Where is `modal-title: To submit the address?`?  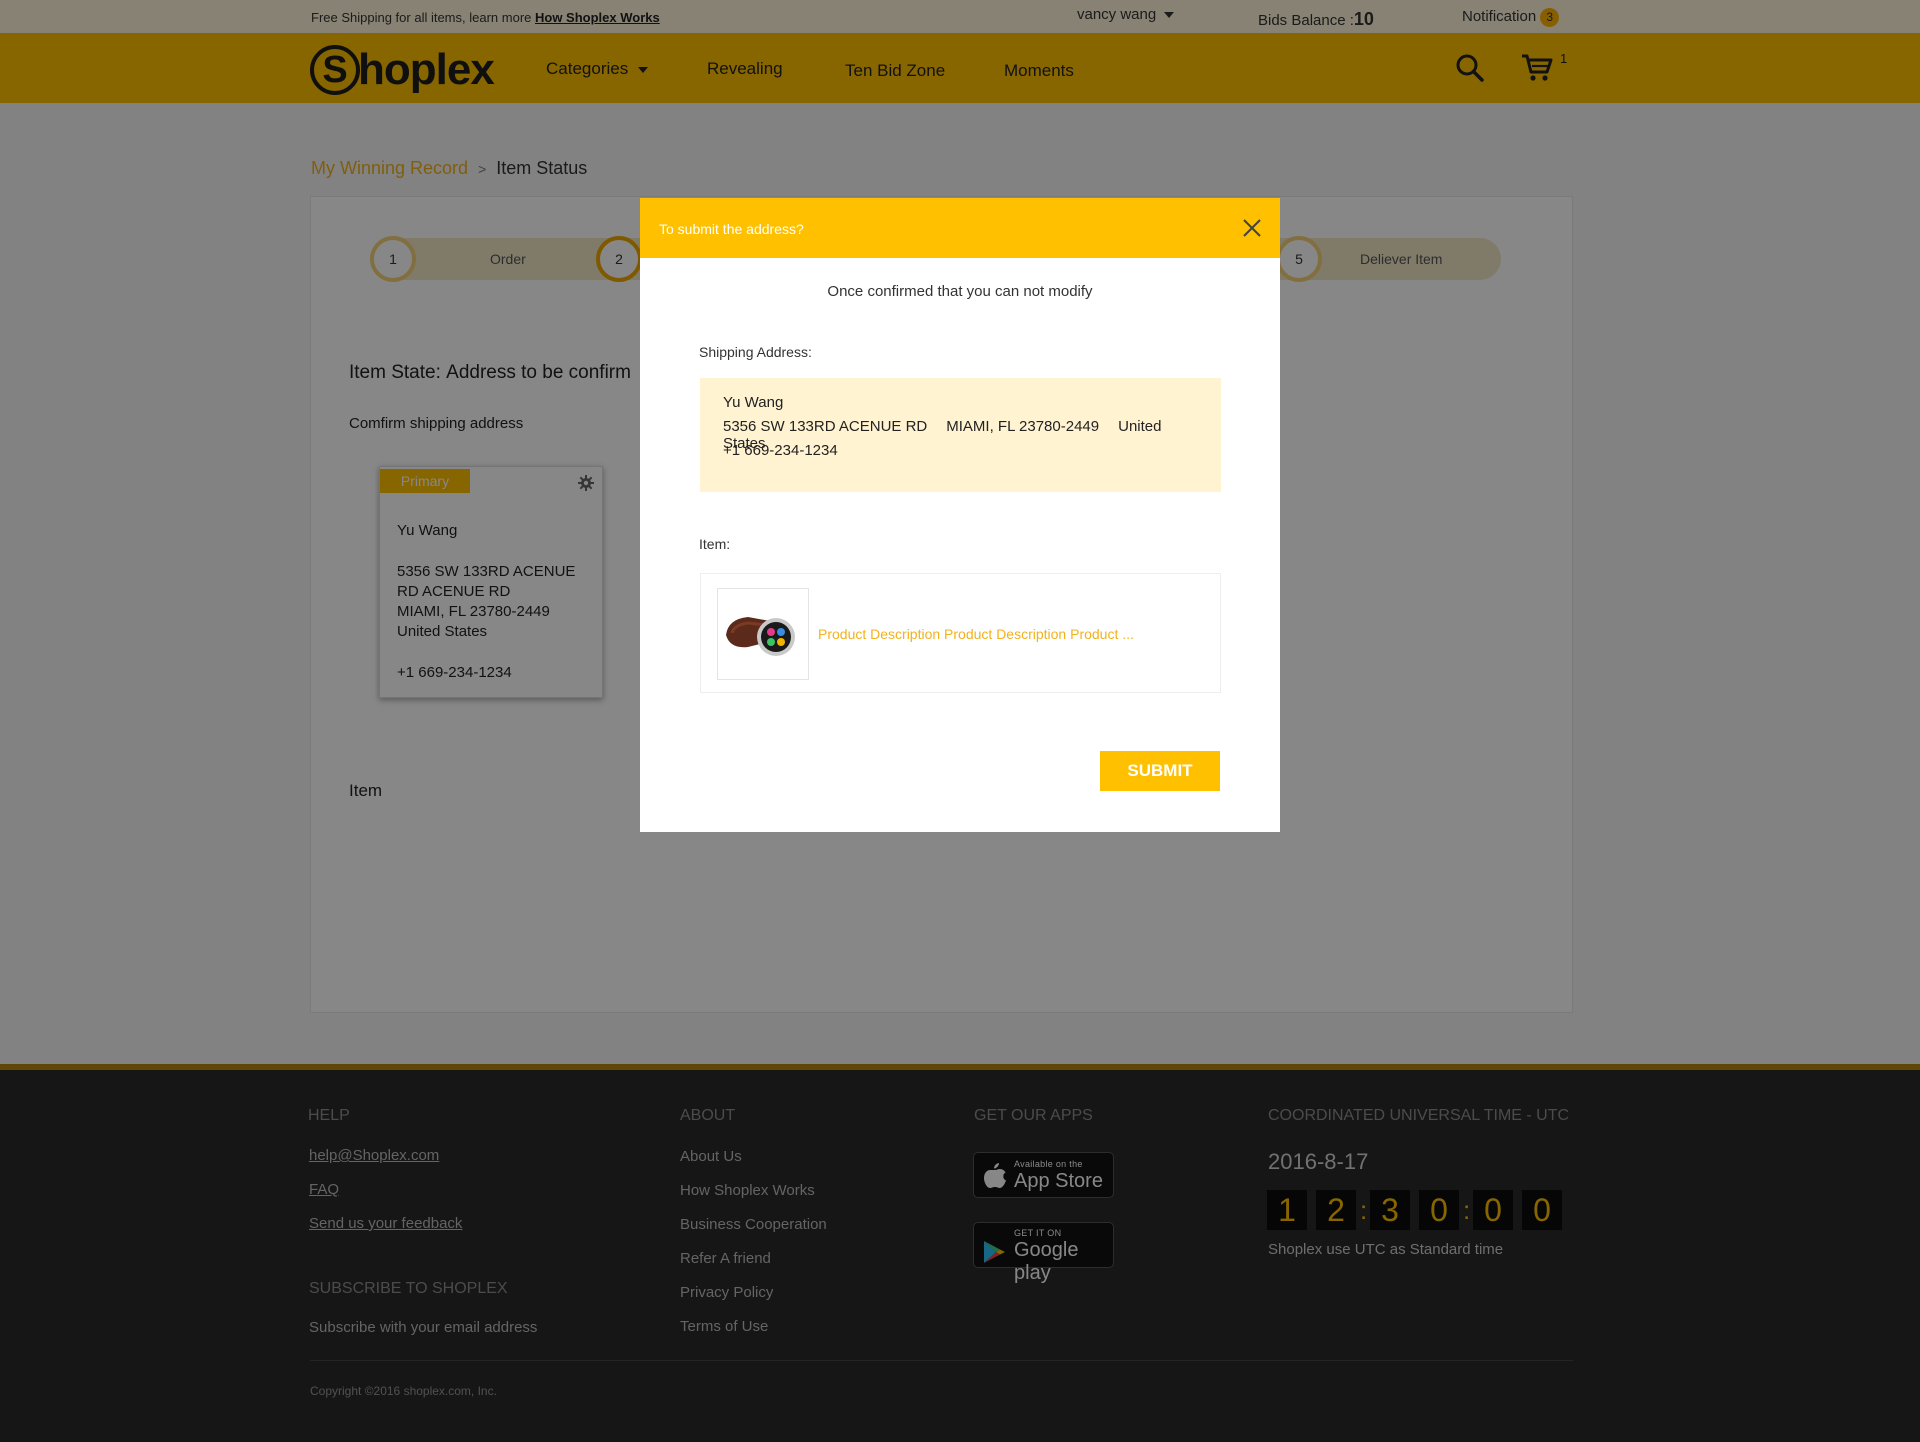 modal-title: To submit the address? is located at coordinates (731, 229).